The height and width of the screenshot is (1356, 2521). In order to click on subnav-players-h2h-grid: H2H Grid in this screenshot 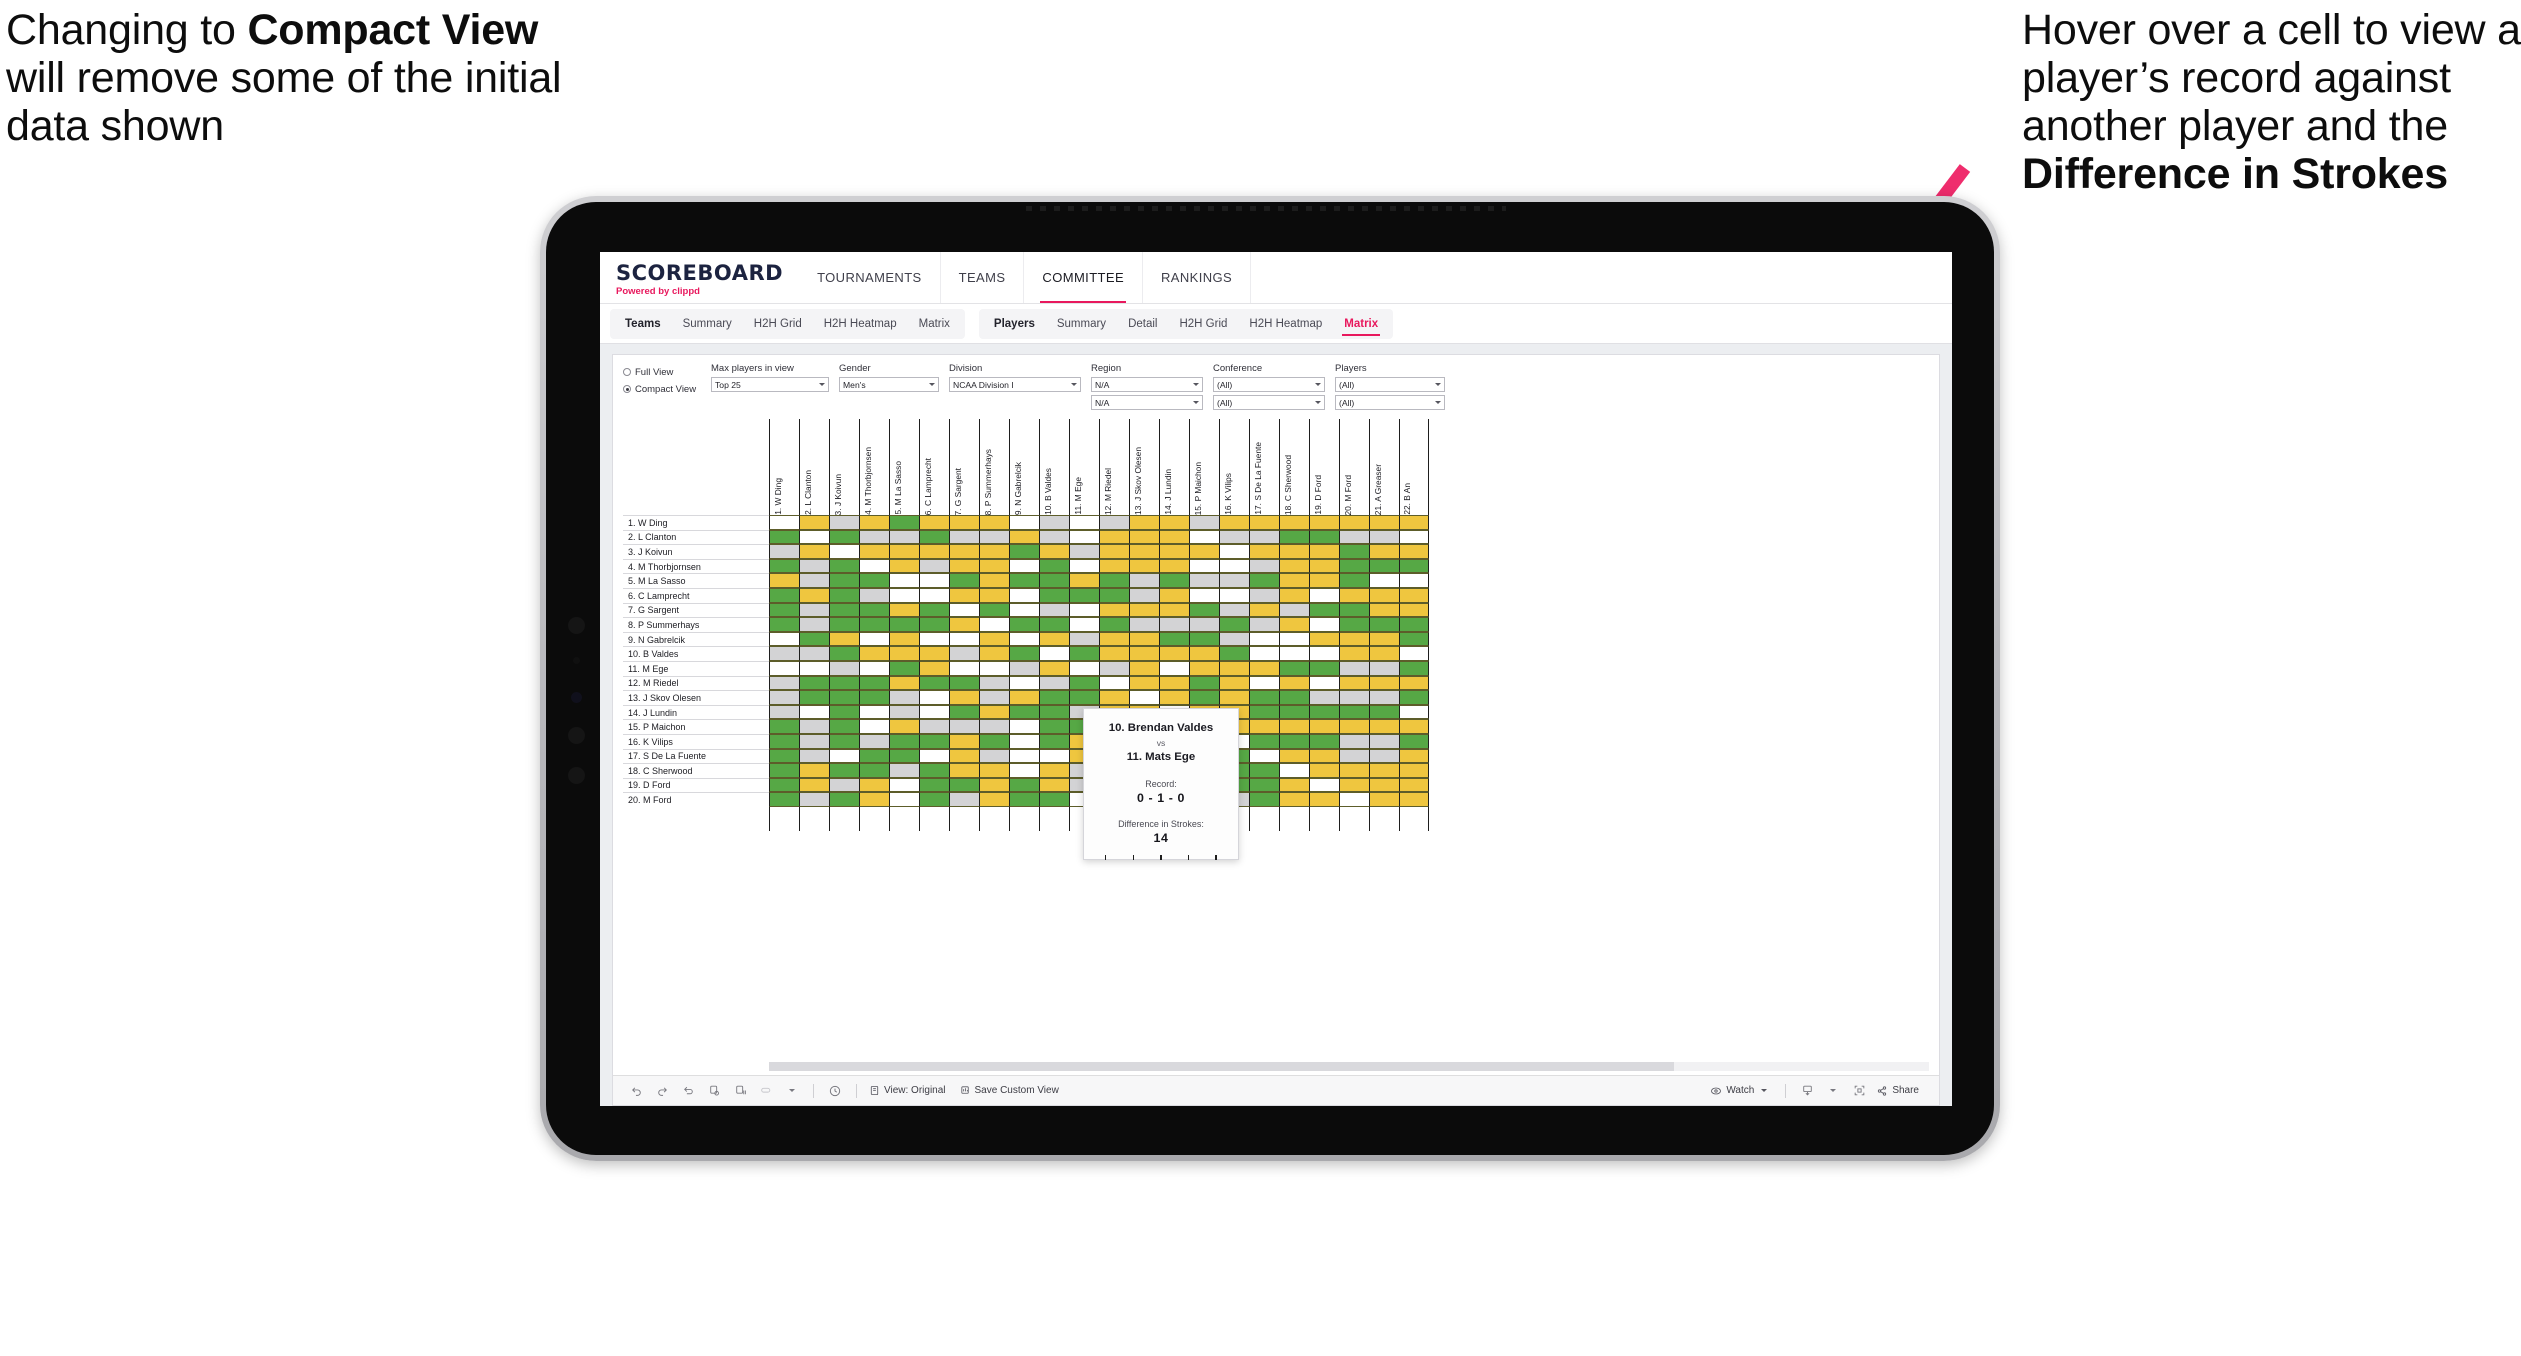, I will do `click(1203, 324)`.